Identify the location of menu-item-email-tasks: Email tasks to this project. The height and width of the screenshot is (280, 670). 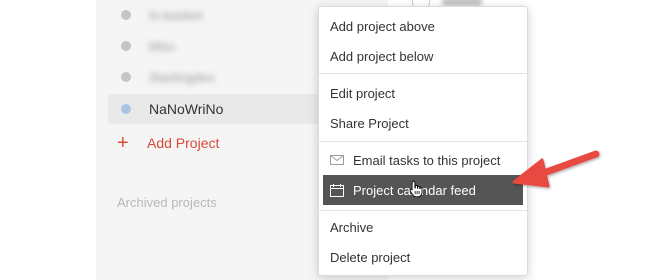
(423, 160).